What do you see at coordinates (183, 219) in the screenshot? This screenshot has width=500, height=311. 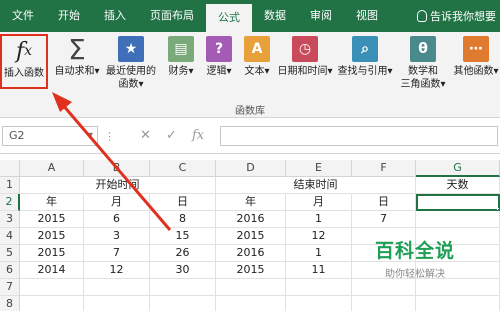 I see `cell: 8` at bounding box center [183, 219].